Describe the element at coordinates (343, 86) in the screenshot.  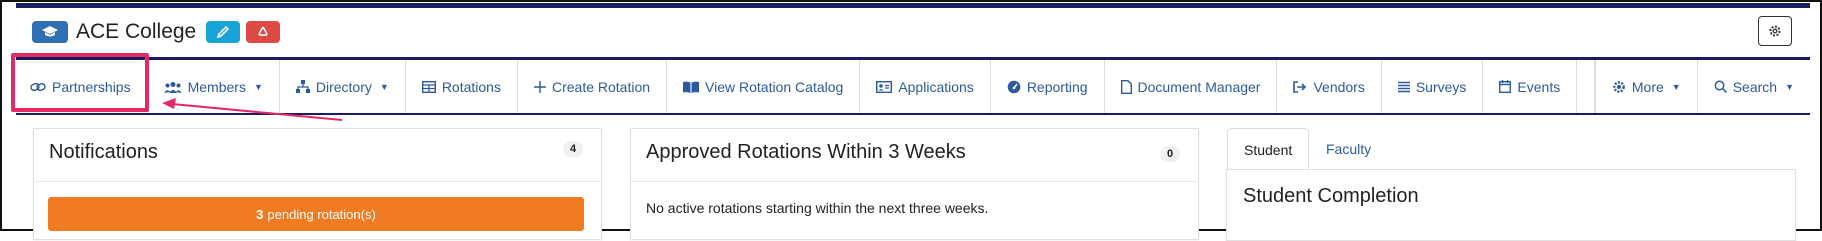
I see `nav-directory-label: Directory` at that location.